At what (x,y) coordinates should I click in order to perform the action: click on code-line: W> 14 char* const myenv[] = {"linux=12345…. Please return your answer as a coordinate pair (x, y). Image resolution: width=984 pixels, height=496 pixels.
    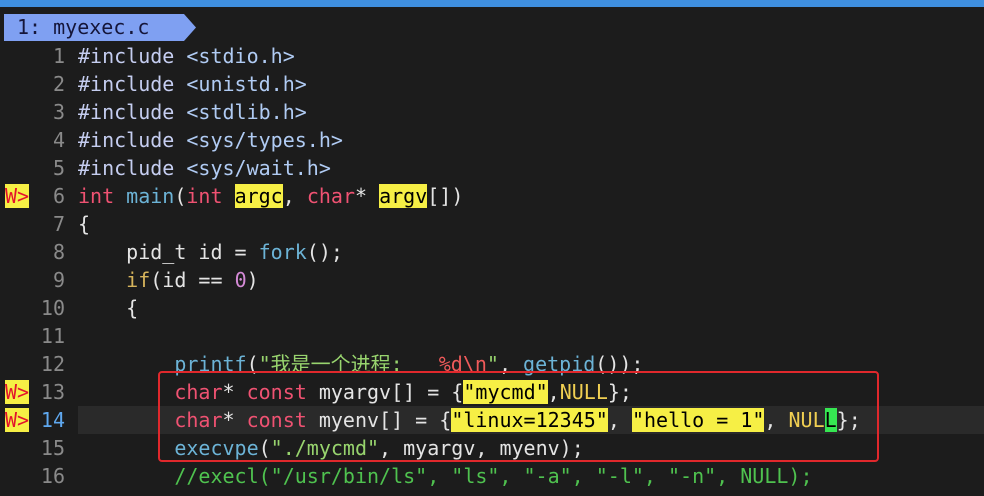
    Looking at the image, I should click on (492, 420).